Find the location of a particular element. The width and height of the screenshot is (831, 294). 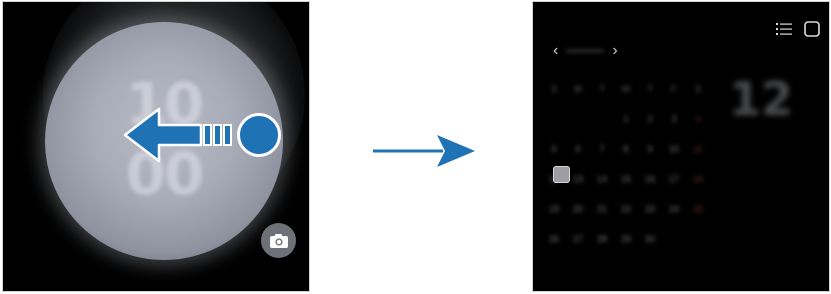

next-month-button: › is located at coordinates (614, 51).